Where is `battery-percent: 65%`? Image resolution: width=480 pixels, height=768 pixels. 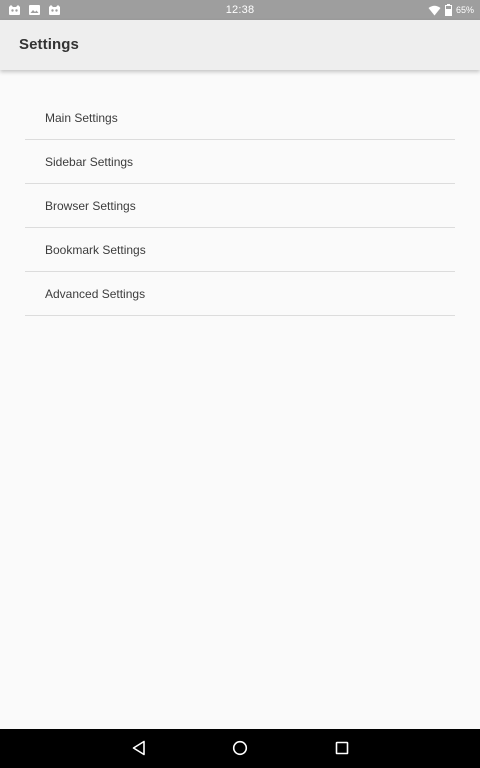 battery-percent: 65% is located at coordinates (464, 10).